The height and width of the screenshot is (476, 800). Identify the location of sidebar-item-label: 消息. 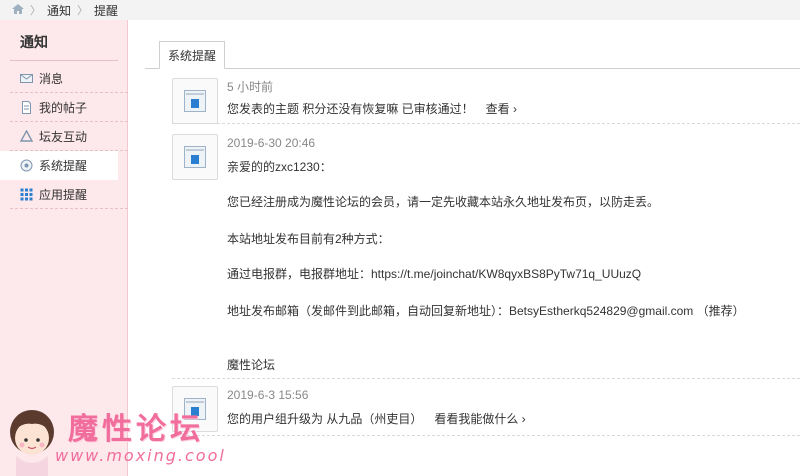
(51, 78).